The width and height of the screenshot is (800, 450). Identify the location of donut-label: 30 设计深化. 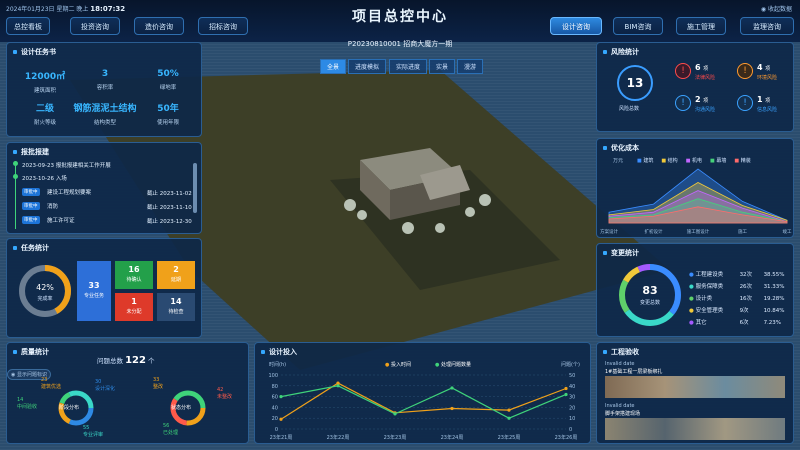
(105, 385).